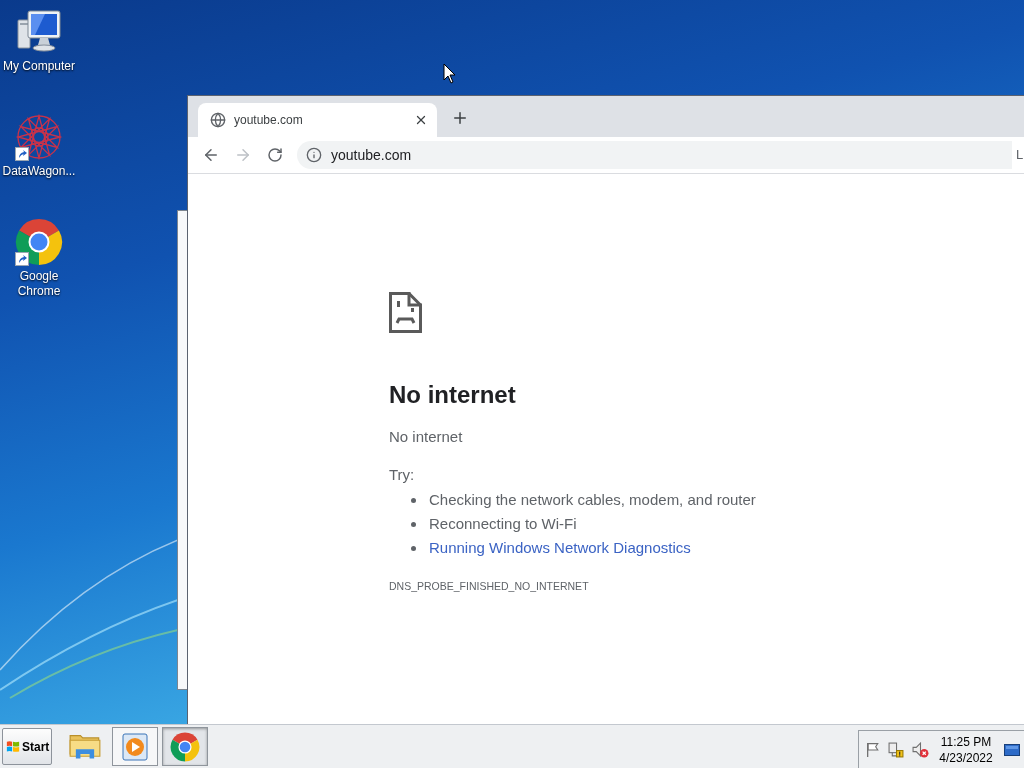 The width and height of the screenshot is (1024, 768). What do you see at coordinates (966, 749) in the screenshot?
I see `clock-button: 11:25 PM 4/23/2022` at bounding box center [966, 749].